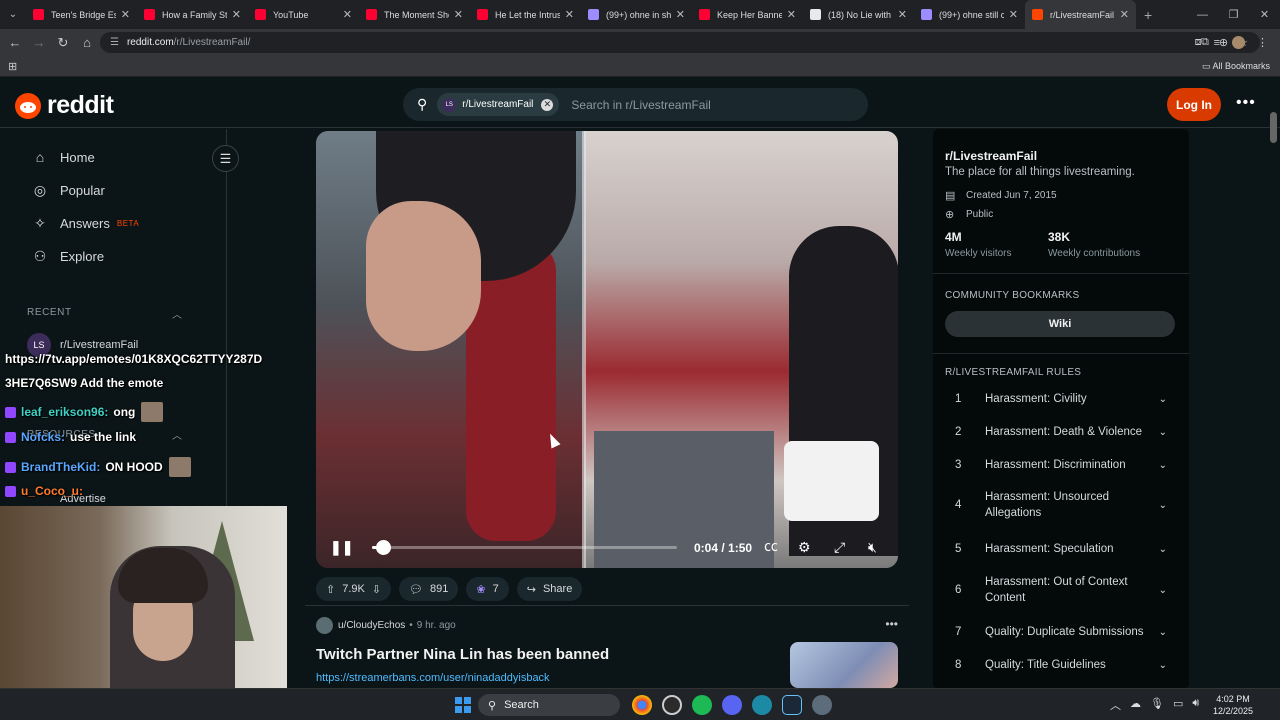 This screenshot has width=1280, height=720. Describe the element at coordinates (87, 42) in the screenshot. I see `home-button-icon: ⌂` at that location.